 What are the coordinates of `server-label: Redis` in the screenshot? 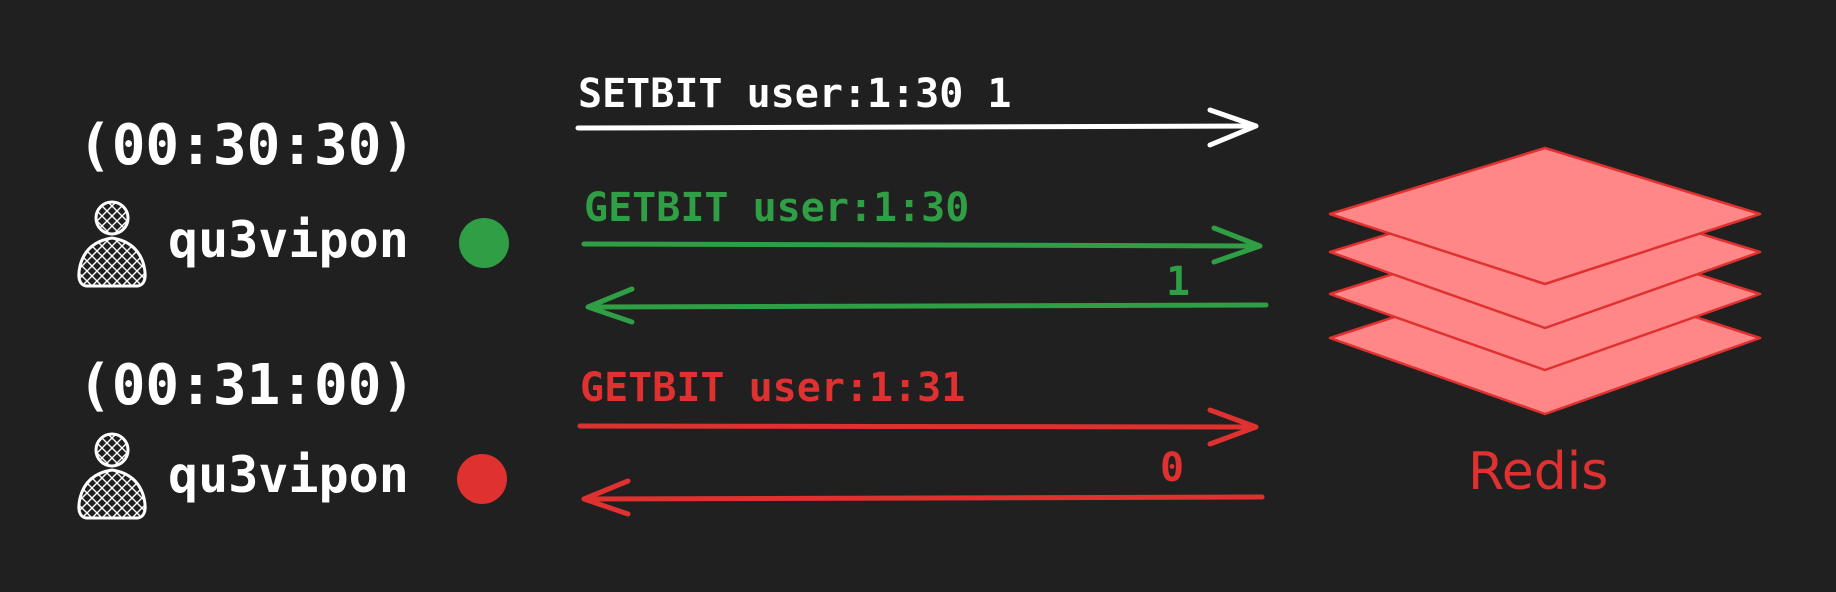 It's located at (1538, 472).